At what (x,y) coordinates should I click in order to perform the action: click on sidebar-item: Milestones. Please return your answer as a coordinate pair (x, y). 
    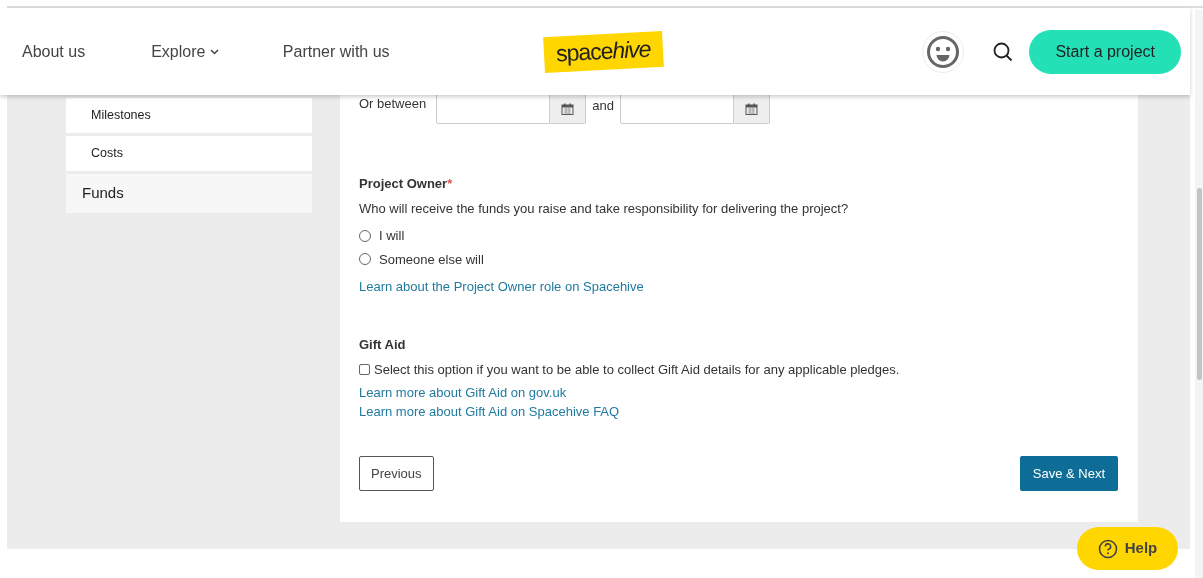
    Looking at the image, I should click on (189, 115).